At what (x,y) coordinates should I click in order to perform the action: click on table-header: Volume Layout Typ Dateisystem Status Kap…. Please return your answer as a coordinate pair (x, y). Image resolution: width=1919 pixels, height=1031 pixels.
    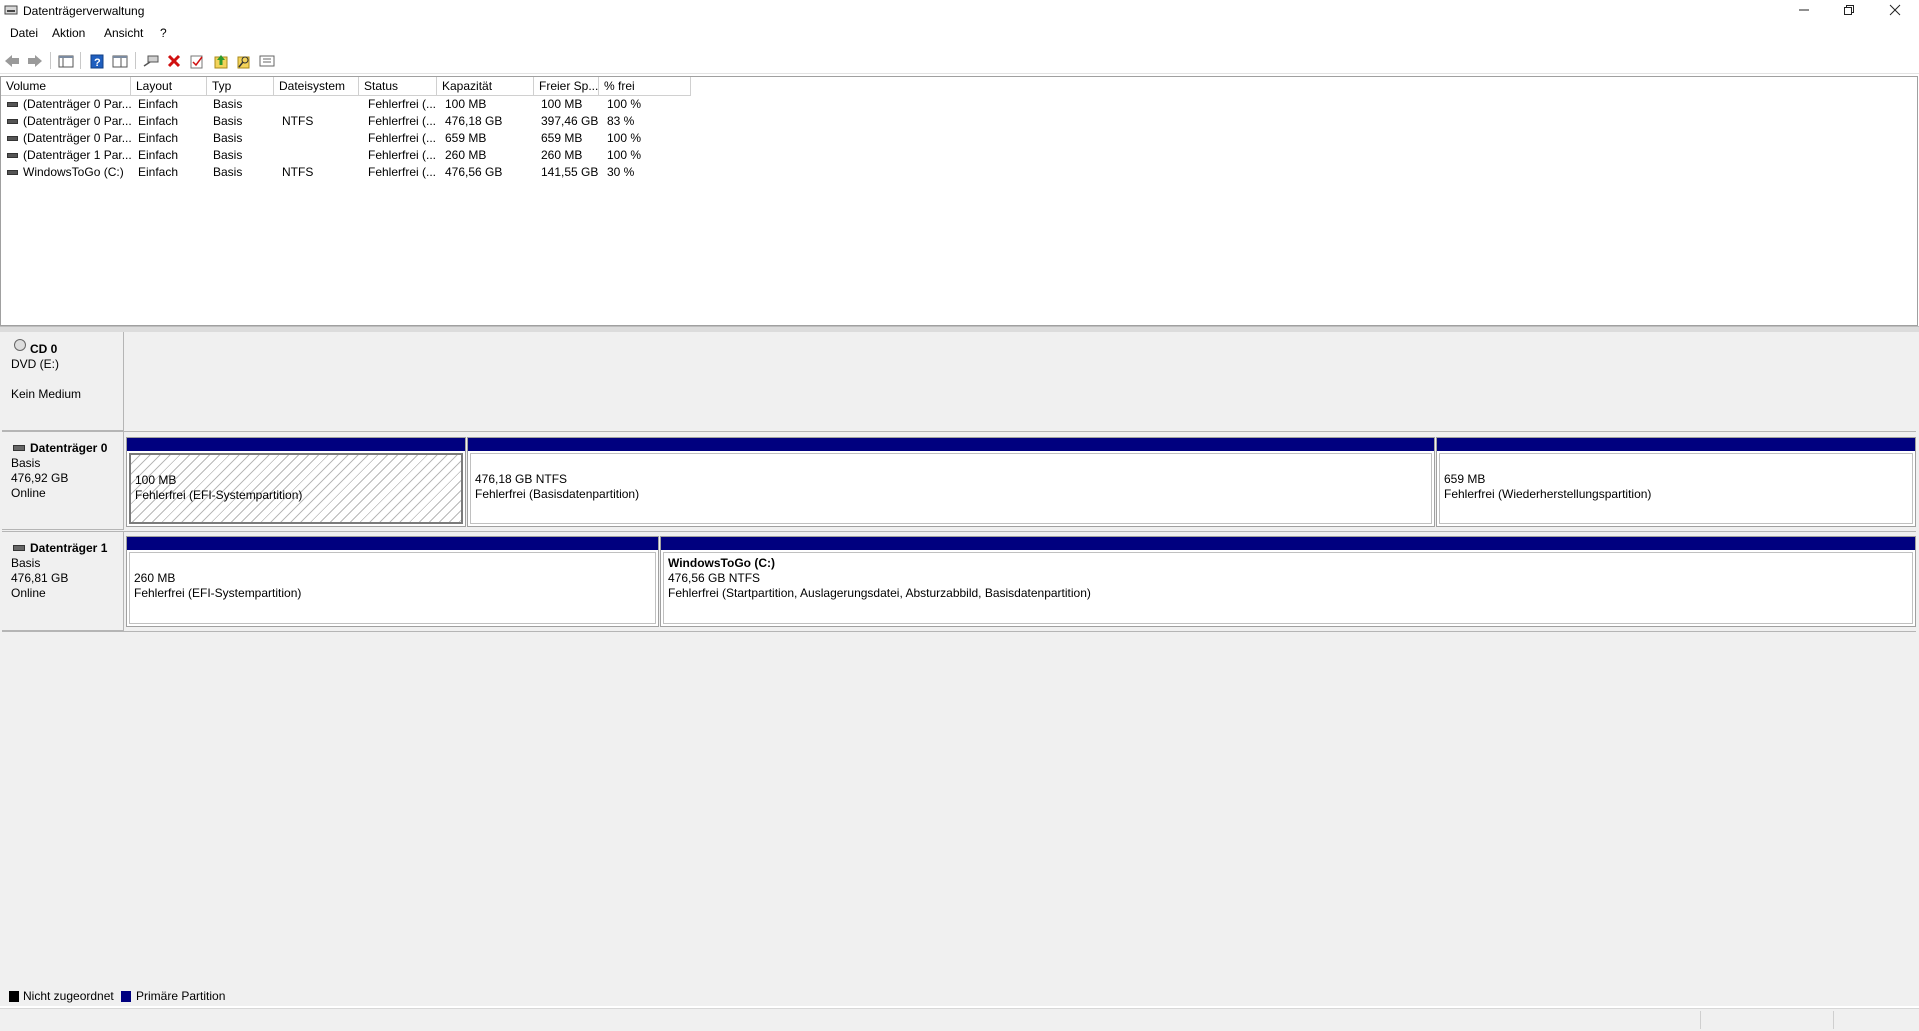
    Looking at the image, I should click on (346, 86).